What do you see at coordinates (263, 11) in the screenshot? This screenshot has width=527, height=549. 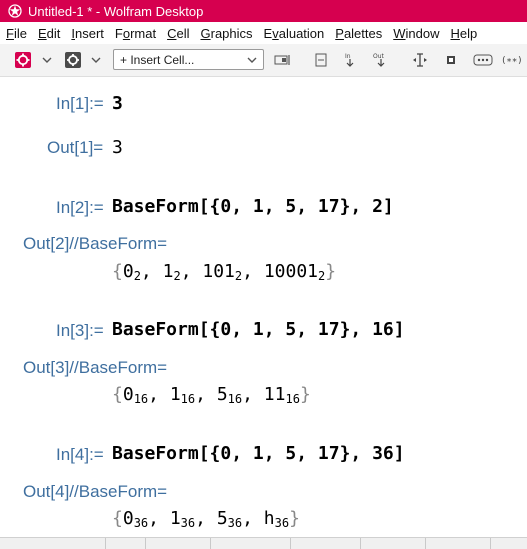 I see `title-bar: Untitled-1 * - Wolfram Desktop` at bounding box center [263, 11].